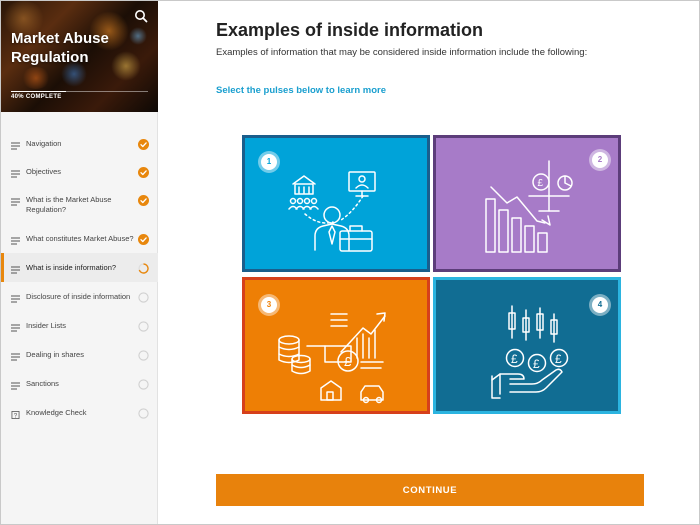  I want to click on sidebar-item-label: Disclosure of inside information, so click(78, 296).